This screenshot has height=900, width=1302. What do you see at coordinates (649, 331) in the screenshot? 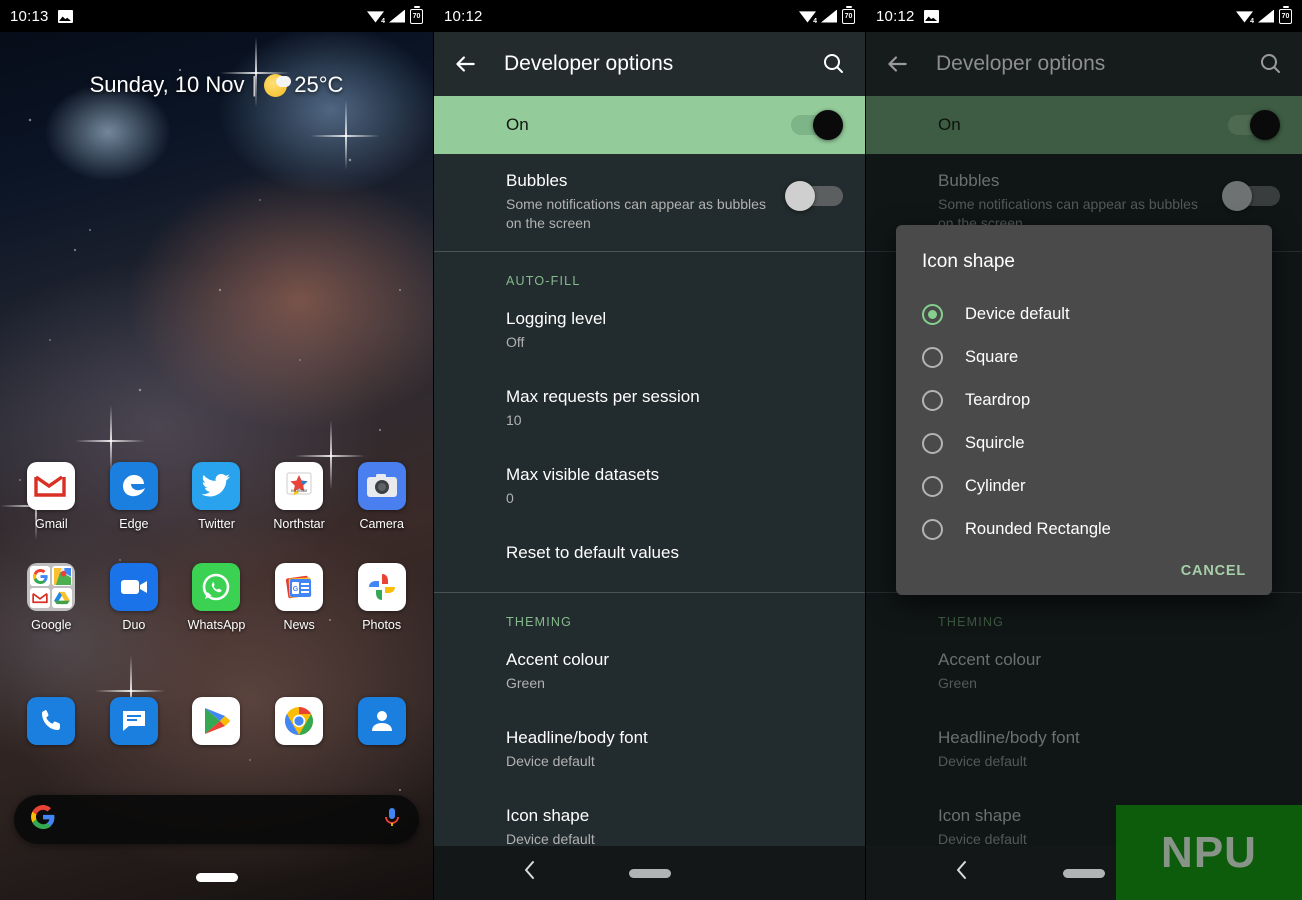
I see `setting-logging-level: Logging level Off` at bounding box center [649, 331].